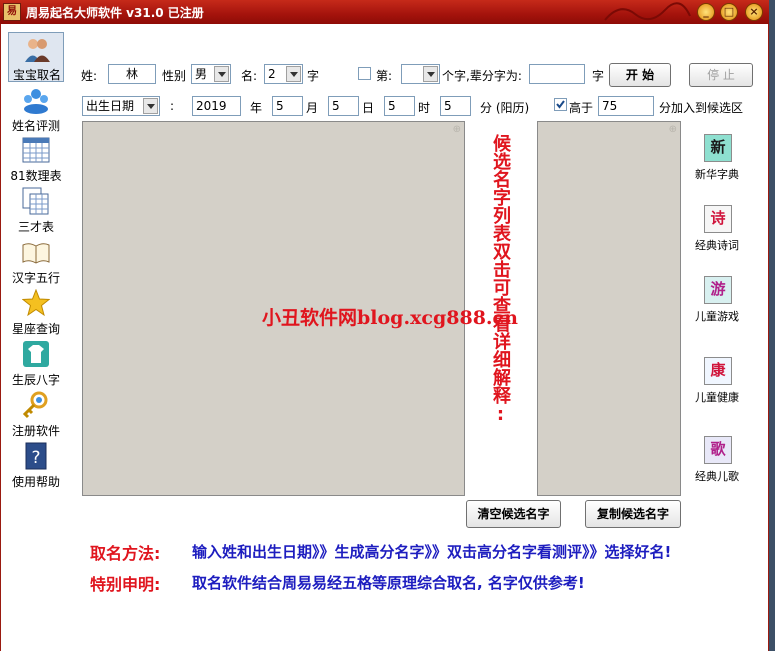 Image resolution: width=775 pixels, height=651 pixels. What do you see at coordinates (368, 108) in the screenshot?
I see `day-unit: 日` at bounding box center [368, 108].